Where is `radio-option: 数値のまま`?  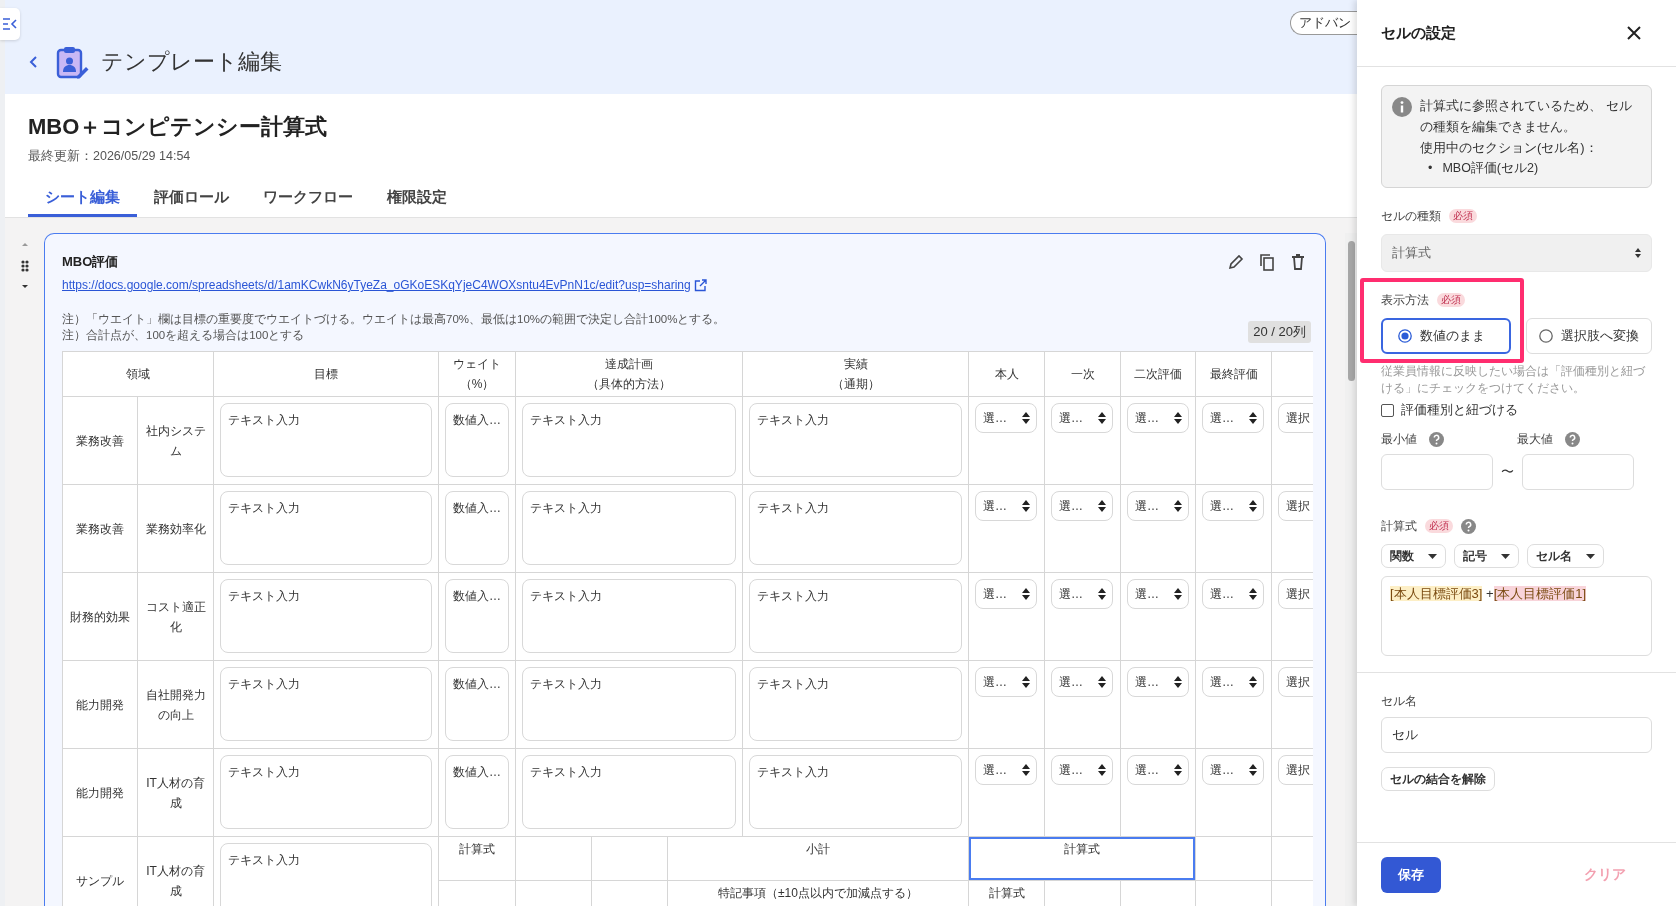 radio-option: 数値のまま is located at coordinates (1446, 336).